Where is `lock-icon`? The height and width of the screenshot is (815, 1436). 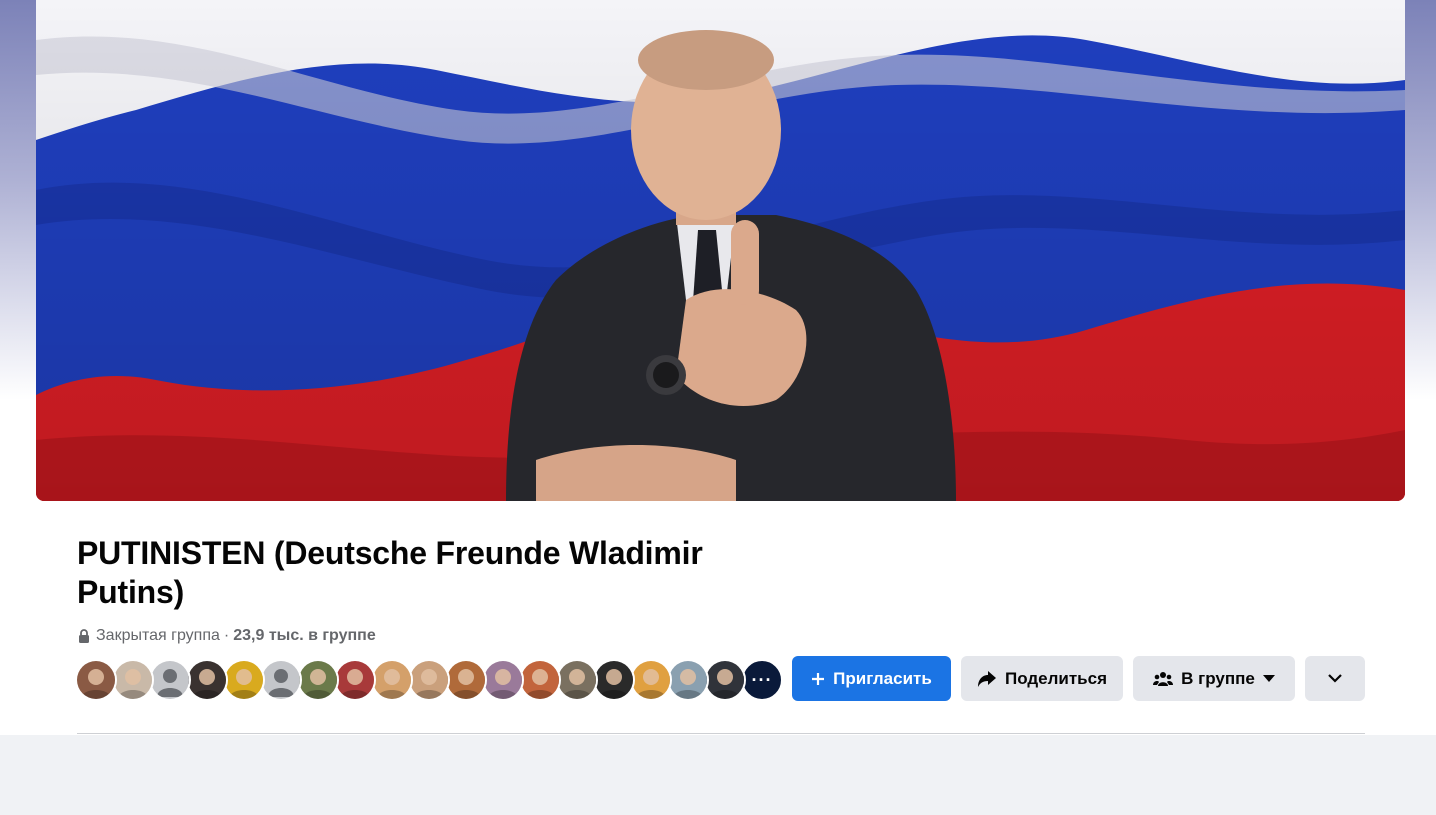 lock-icon is located at coordinates (84, 636).